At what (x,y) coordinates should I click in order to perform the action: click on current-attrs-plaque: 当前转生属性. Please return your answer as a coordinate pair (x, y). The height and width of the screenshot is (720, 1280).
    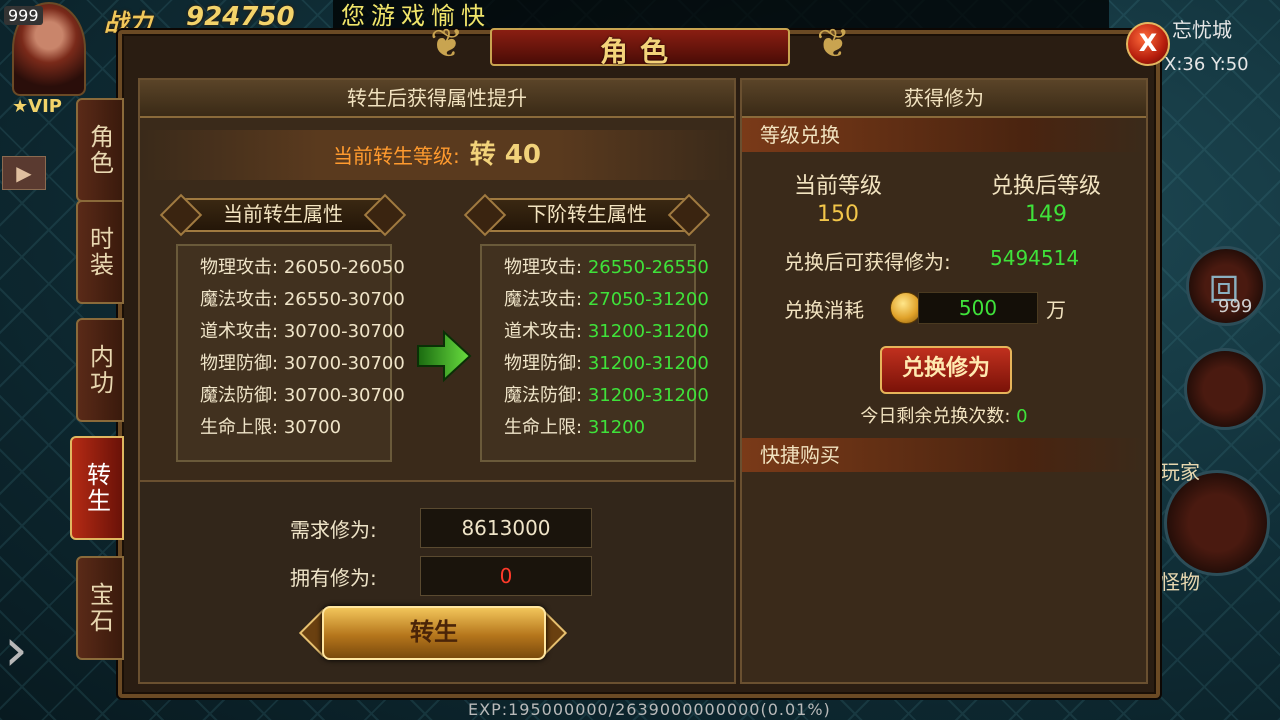
    Looking at the image, I should click on (283, 214).